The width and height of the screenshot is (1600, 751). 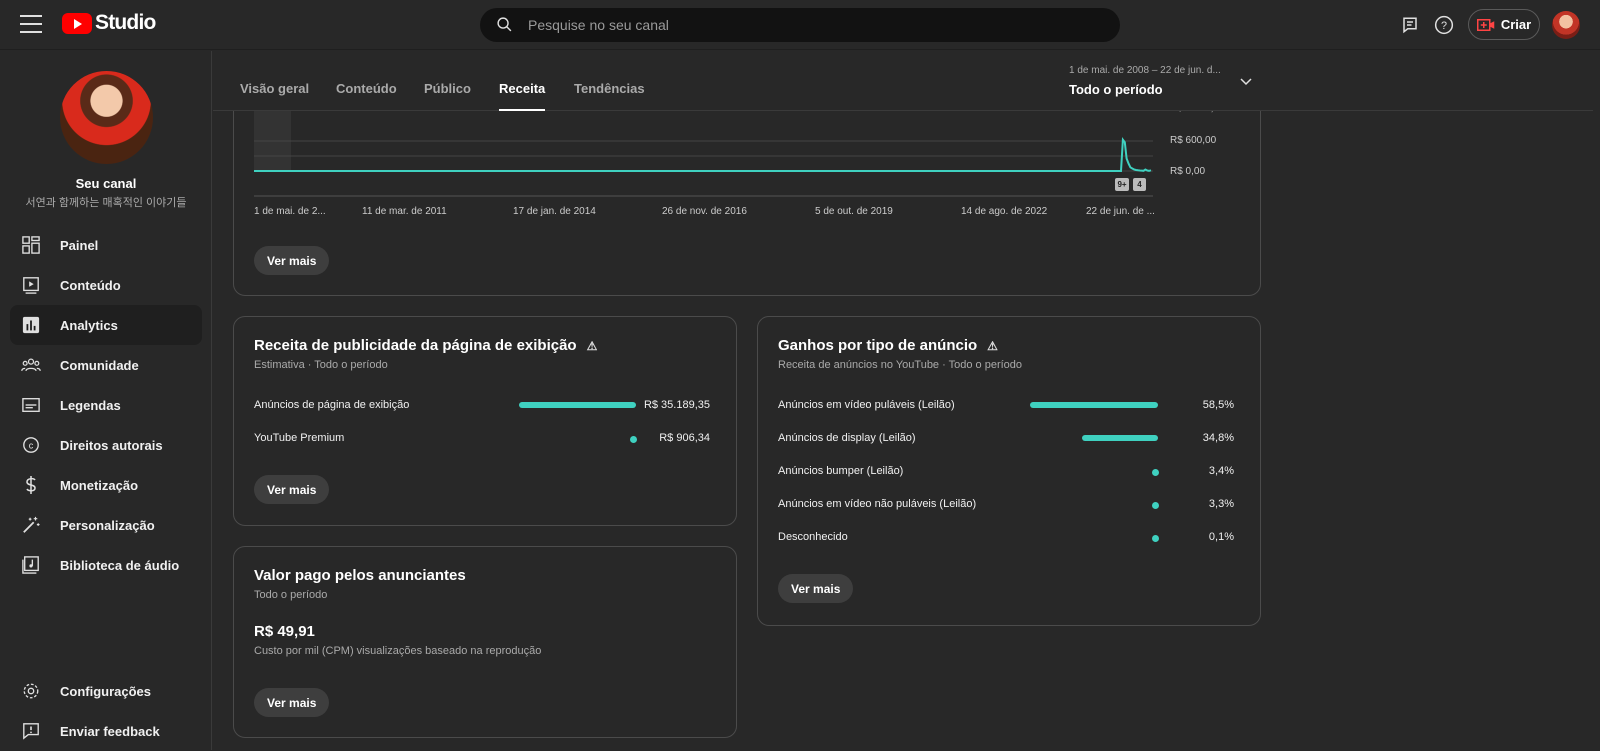 What do you see at coordinates (31, 285) in the screenshot?
I see `content-icon` at bounding box center [31, 285].